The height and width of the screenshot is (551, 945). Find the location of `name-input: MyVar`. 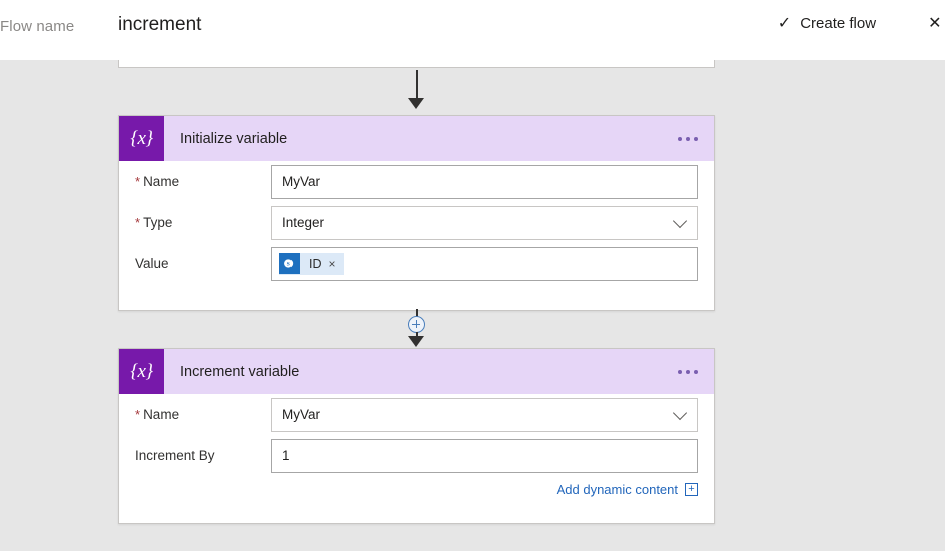

name-input: MyVar is located at coordinates (484, 181).